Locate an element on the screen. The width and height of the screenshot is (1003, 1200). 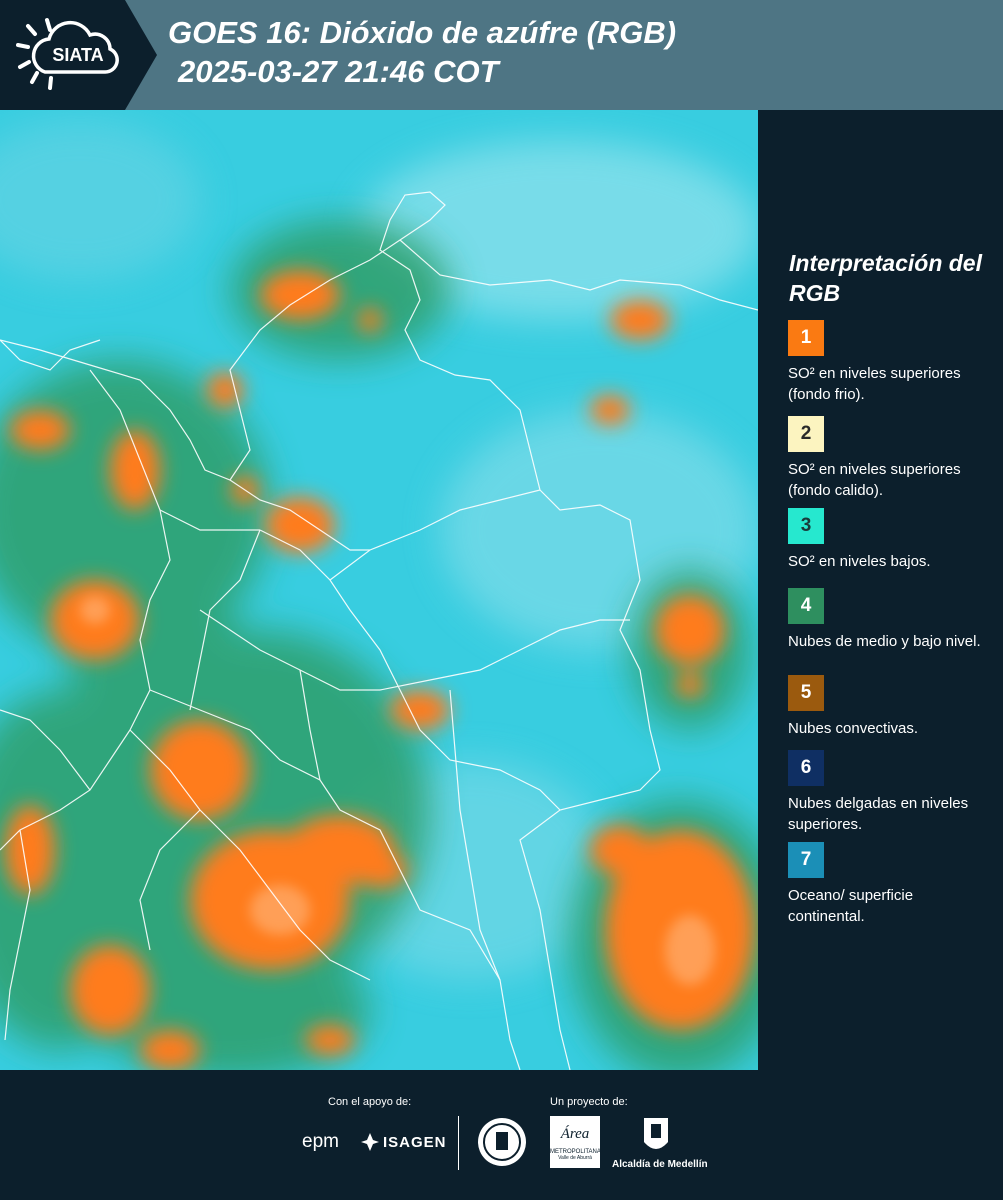
svg-text: SIATA is located at coordinates (77, 55).